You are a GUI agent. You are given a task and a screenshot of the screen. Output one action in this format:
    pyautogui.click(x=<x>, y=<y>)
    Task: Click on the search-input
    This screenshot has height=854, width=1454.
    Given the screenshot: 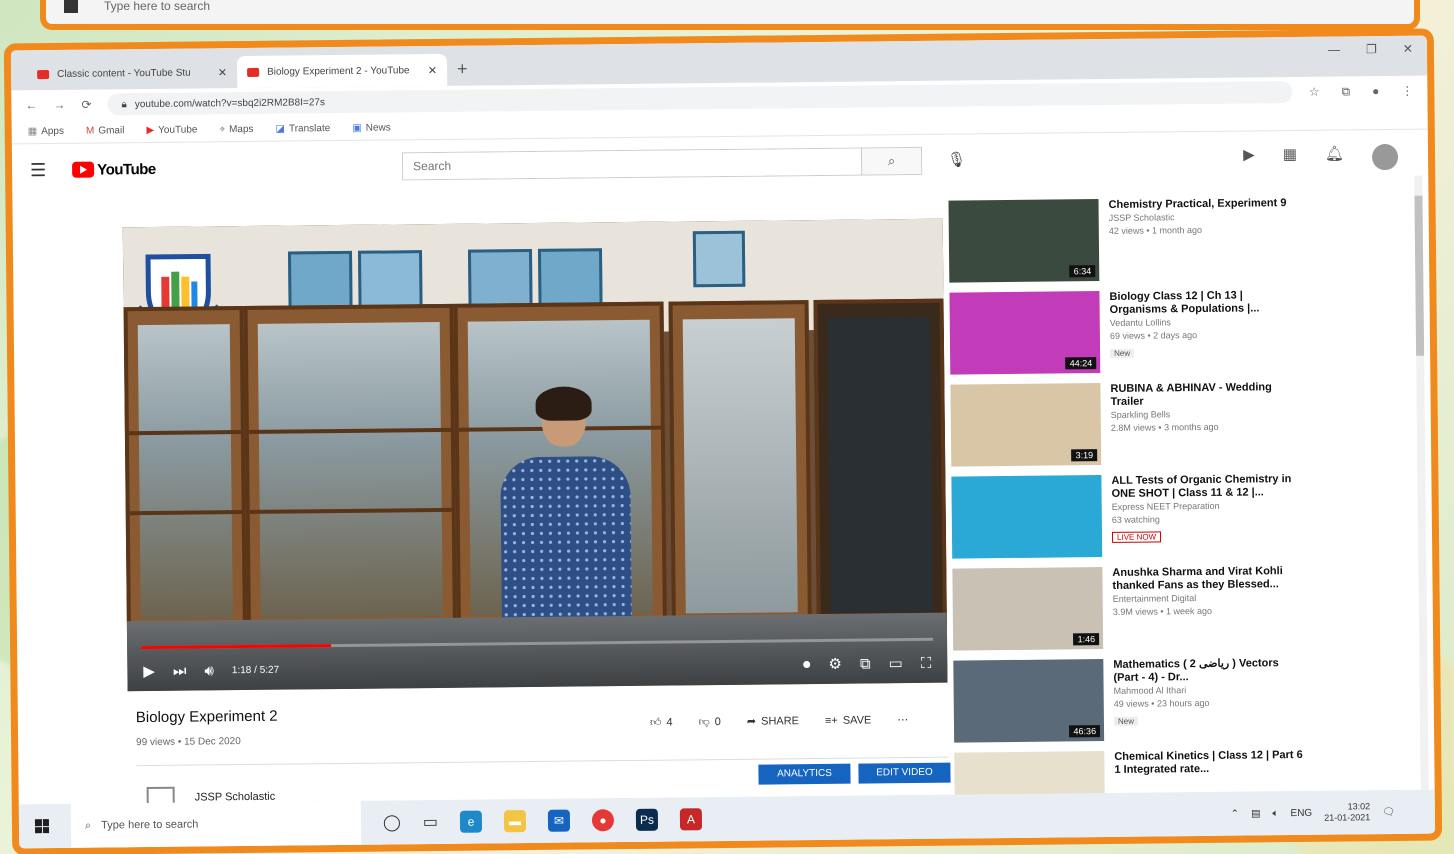 What is the action you would take?
    pyautogui.click(x=632, y=164)
    